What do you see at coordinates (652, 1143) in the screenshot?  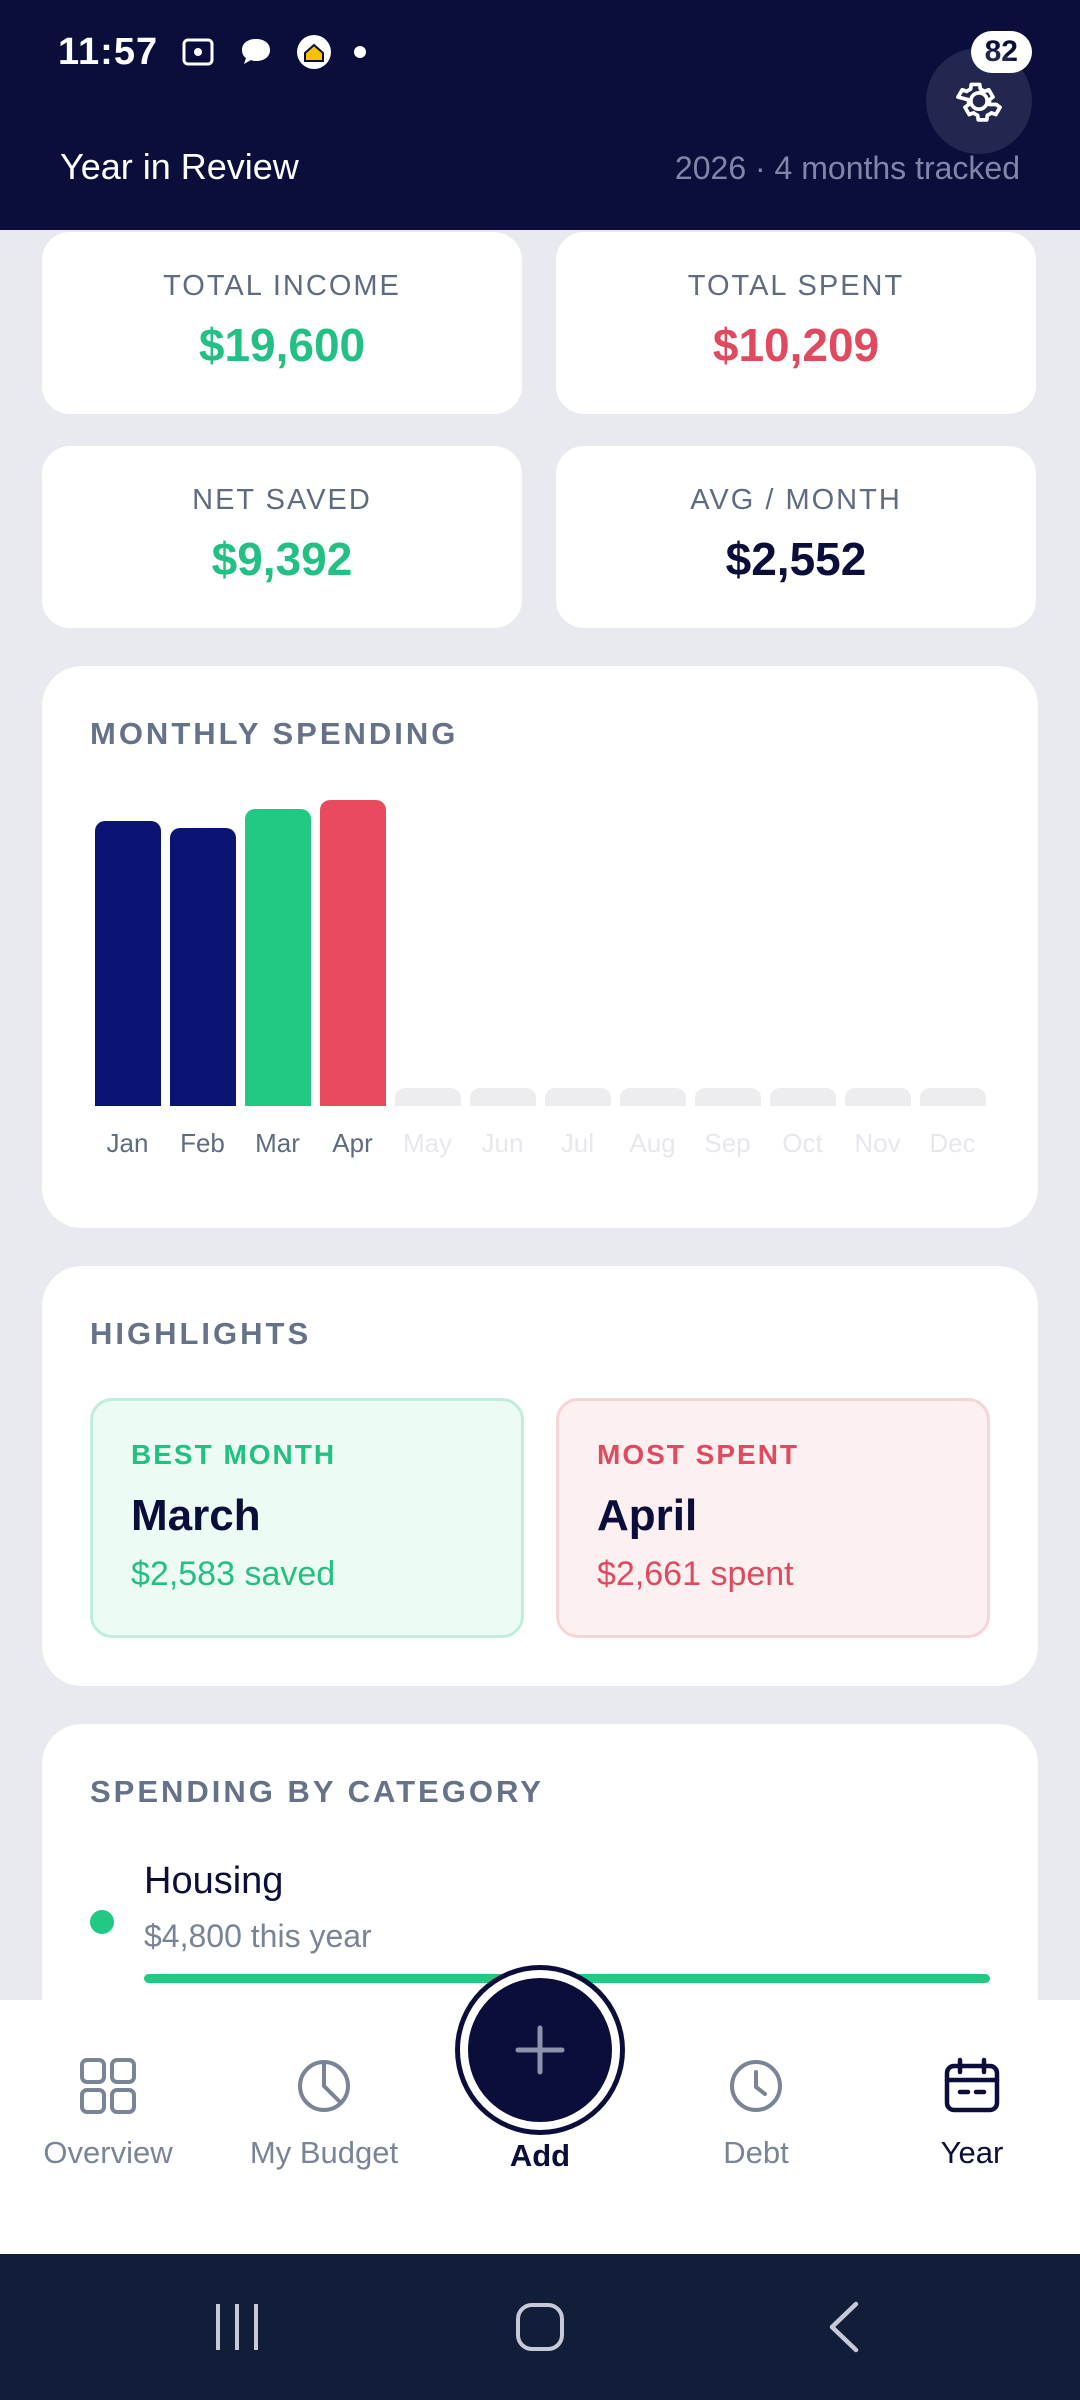 I see `month-label-aug: Aug` at bounding box center [652, 1143].